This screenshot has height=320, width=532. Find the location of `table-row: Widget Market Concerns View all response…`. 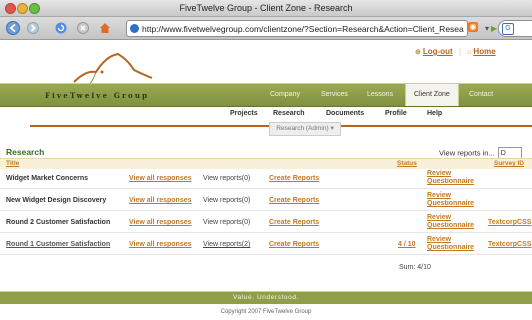

table-row: Widget Market Concerns View all response… is located at coordinates (266, 179).